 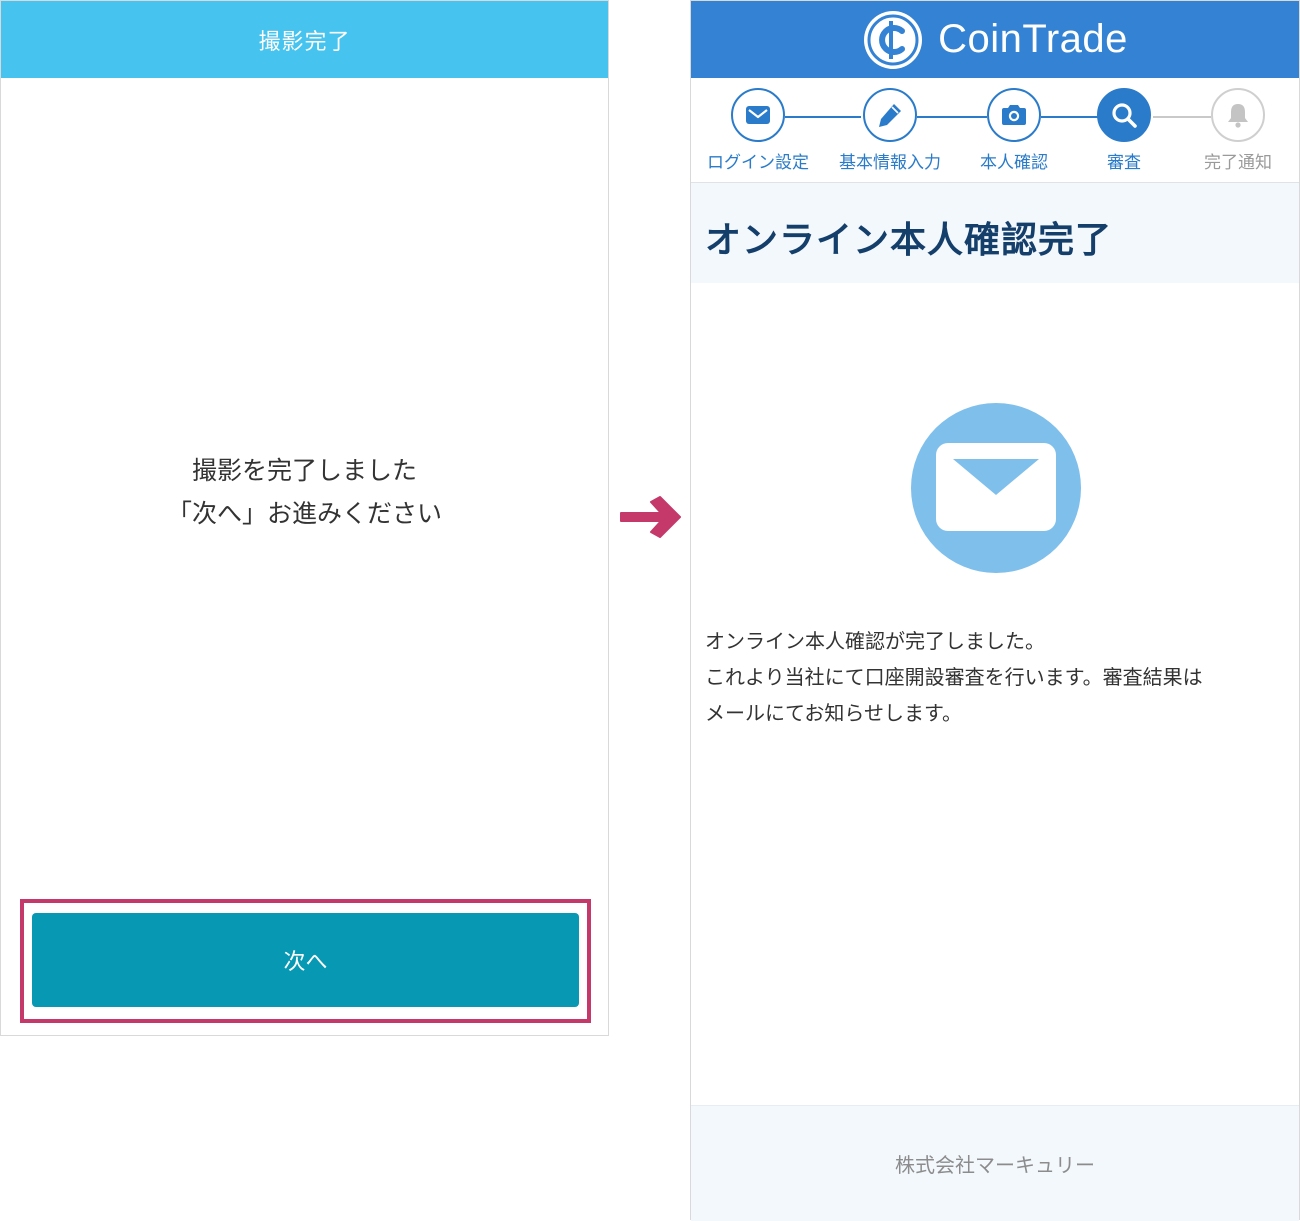 I want to click on step-basic-info, so click(x=890, y=115).